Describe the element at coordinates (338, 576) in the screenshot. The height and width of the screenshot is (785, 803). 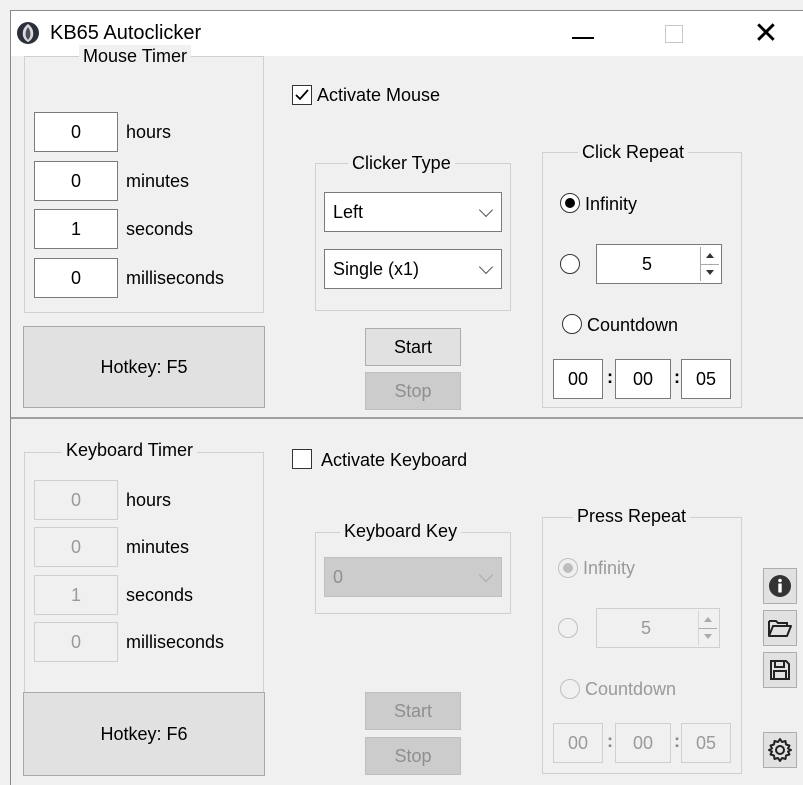
I see `keyboard-key-select-value: 0` at that location.